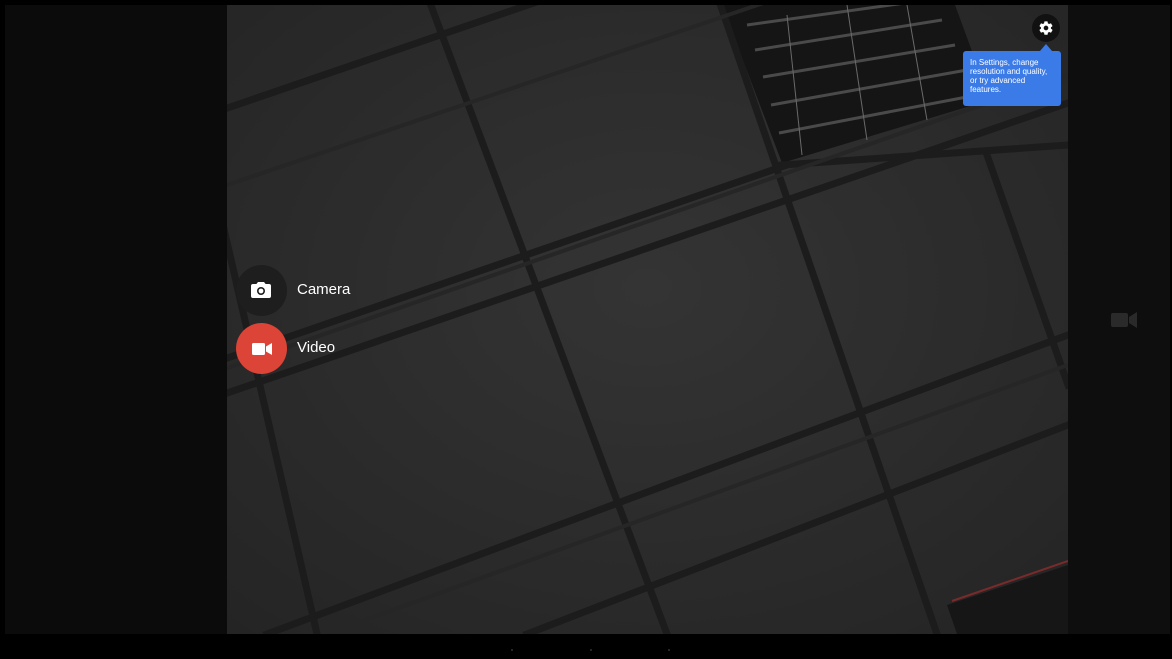  Describe the element at coordinates (1046, 47) in the screenshot. I see `tooltip-arrow` at that location.